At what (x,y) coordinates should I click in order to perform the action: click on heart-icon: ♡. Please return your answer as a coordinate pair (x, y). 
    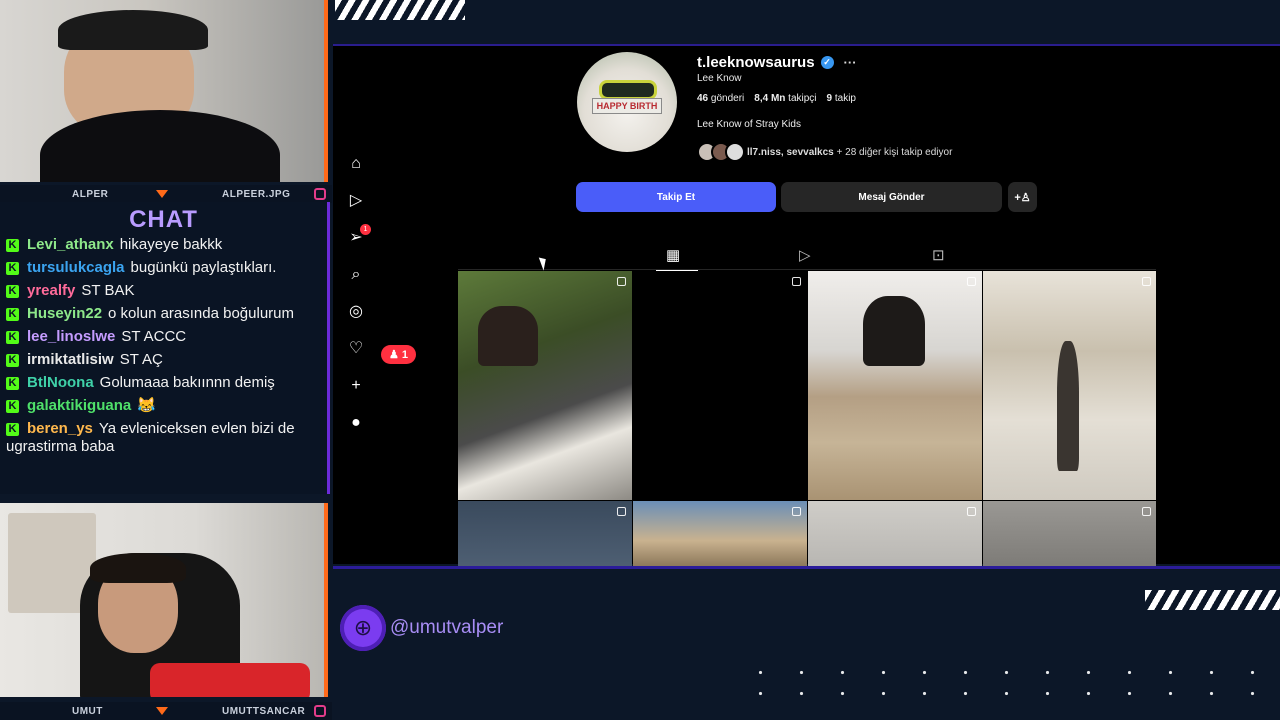
    Looking at the image, I should click on (356, 349).